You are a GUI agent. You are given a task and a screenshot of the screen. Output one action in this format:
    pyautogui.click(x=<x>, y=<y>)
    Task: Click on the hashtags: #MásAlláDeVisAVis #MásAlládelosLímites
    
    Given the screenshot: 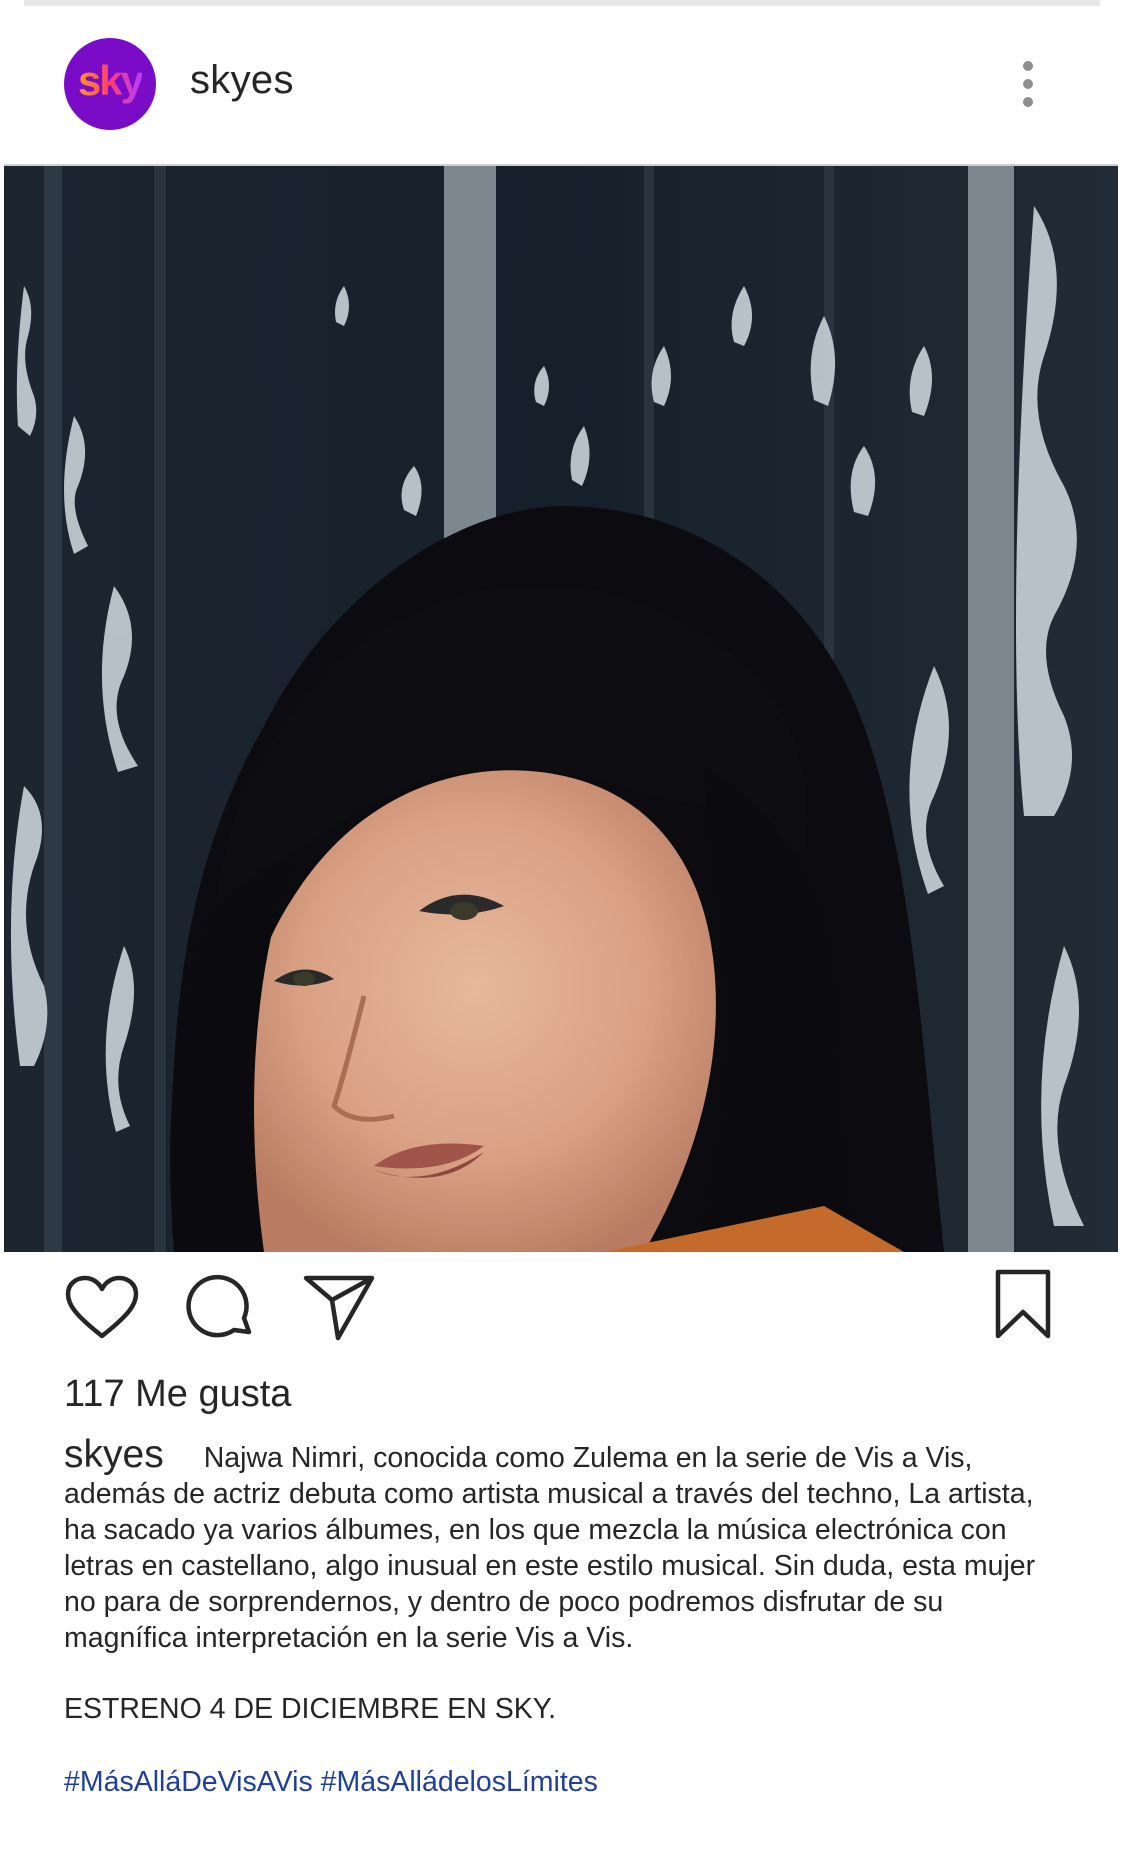 What is the action you would take?
    pyautogui.click(x=331, y=1782)
    